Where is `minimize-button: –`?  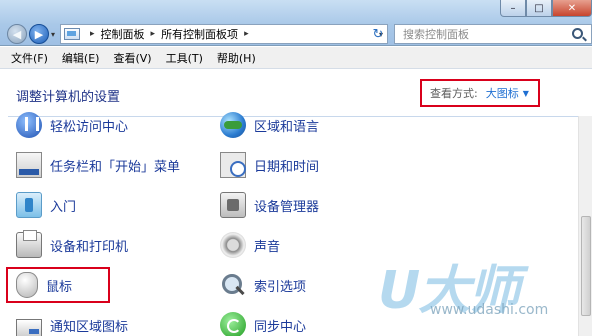 minimize-button: – is located at coordinates (513, 8).